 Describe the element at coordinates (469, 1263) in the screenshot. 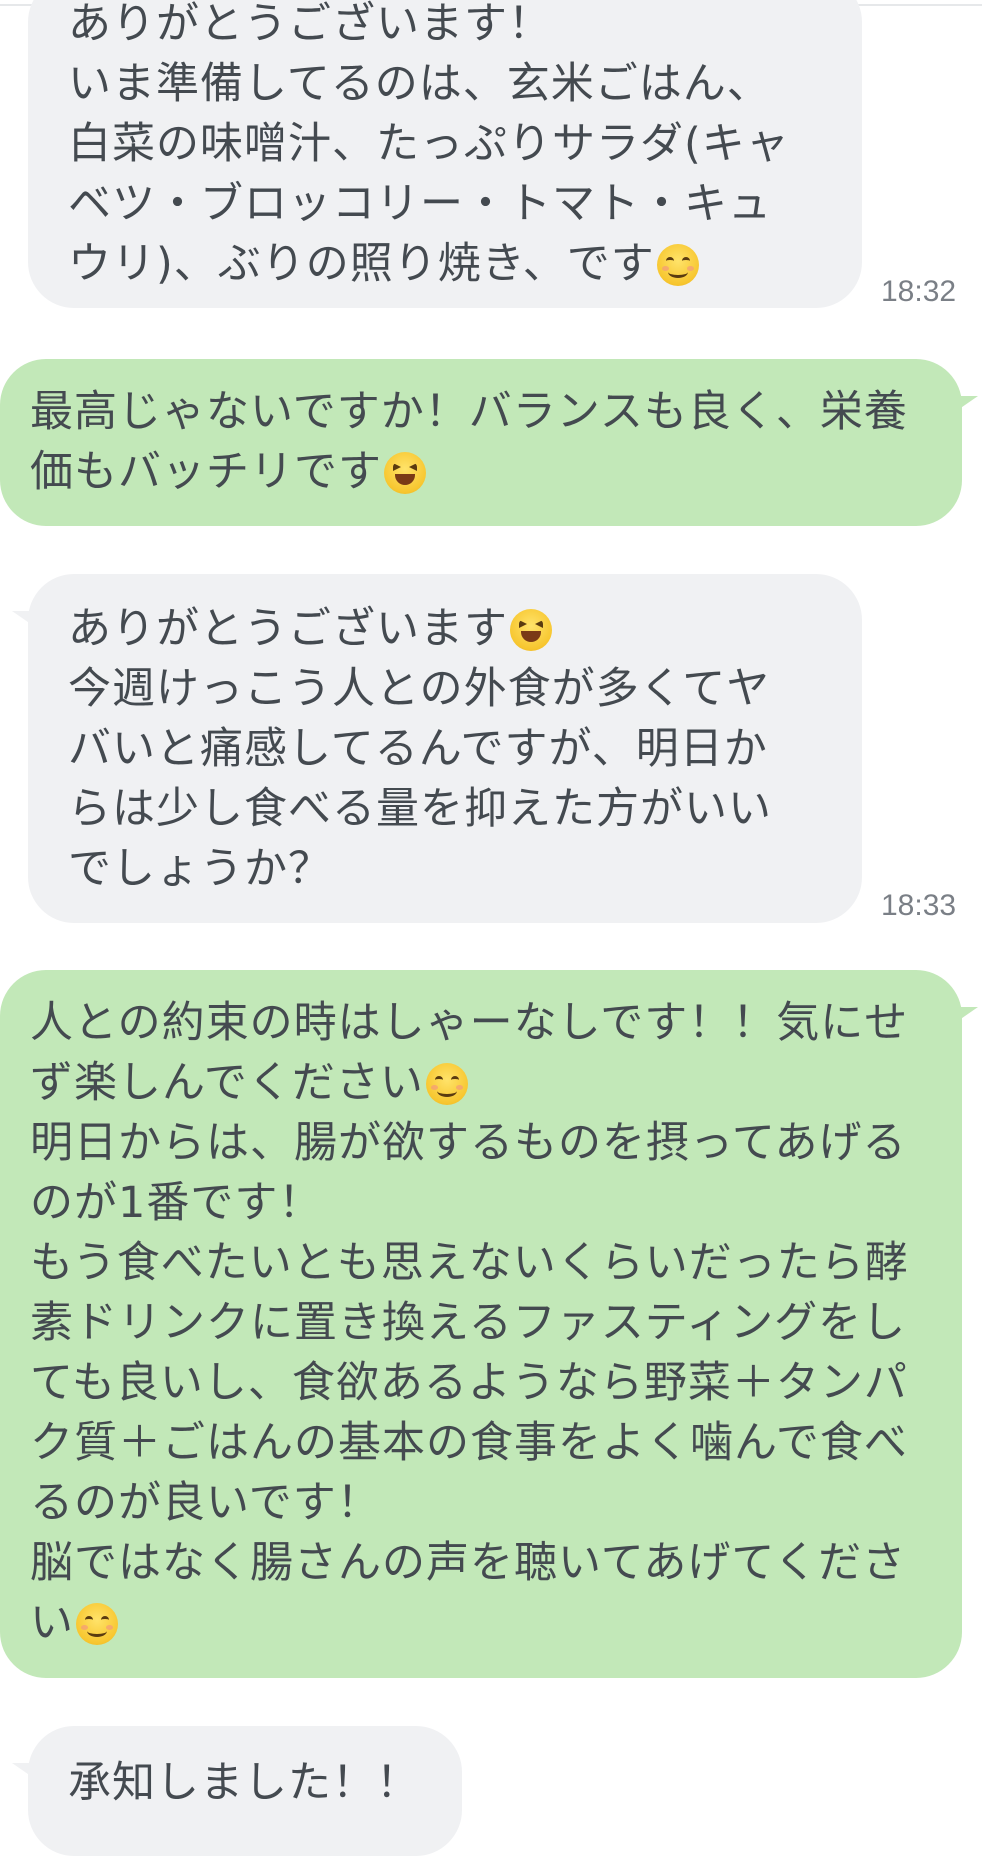

I see `message-text-line: もう食べたいとも思えないくらいだったら酵` at that location.